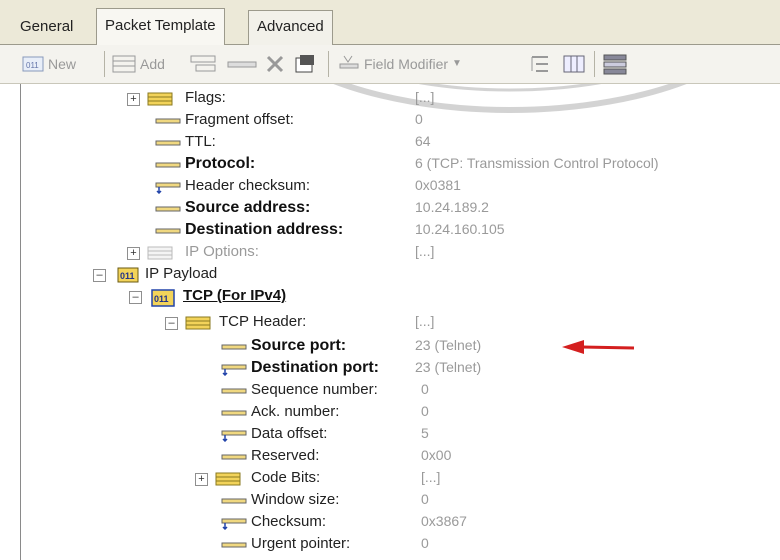  Describe the element at coordinates (263, 321) in the screenshot. I see `tree-row-label: TCP Header:` at that location.